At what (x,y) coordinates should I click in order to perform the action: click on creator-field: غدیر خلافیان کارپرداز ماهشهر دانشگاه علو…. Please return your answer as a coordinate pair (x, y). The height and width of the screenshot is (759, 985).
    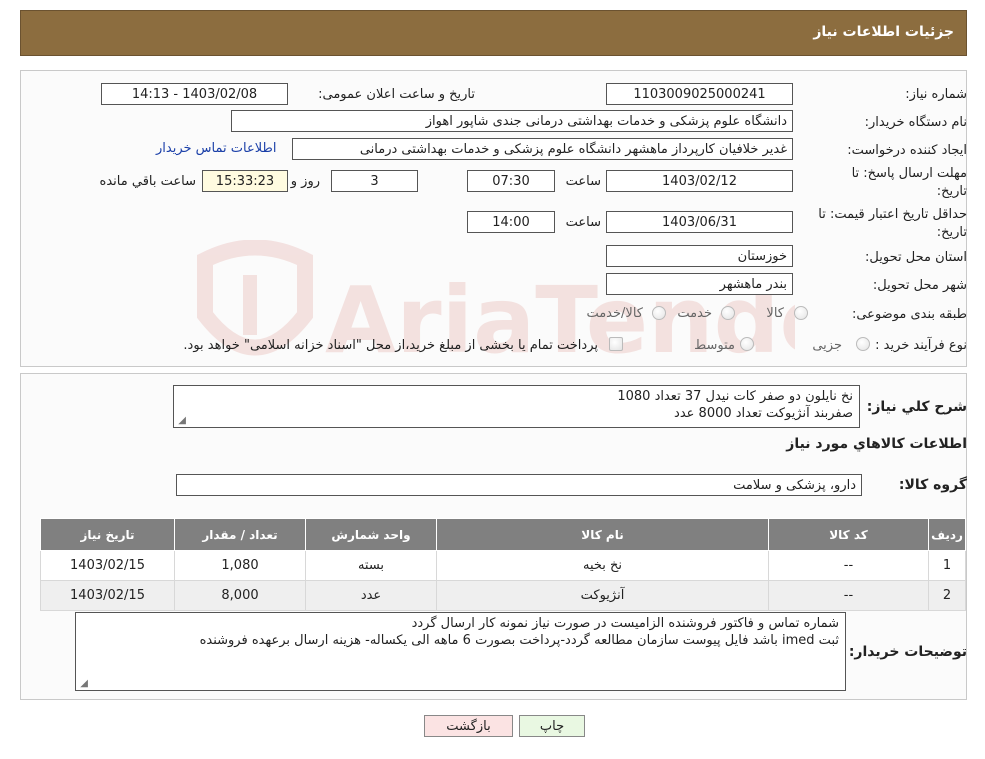
    Looking at the image, I should click on (542, 149).